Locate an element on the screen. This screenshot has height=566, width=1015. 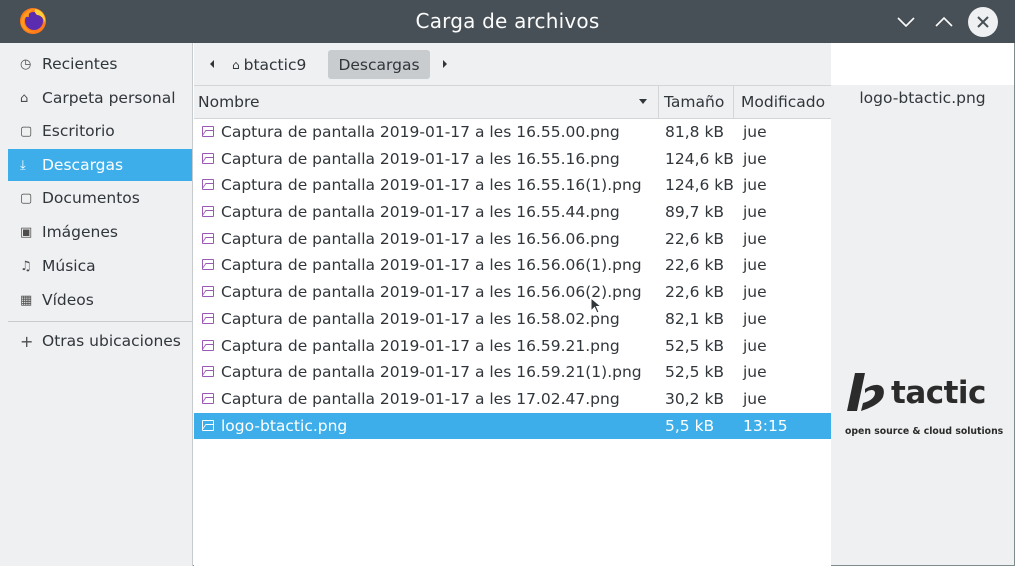
sidebar-item-imagenes: ▣ Imágenes is located at coordinates (100, 232).